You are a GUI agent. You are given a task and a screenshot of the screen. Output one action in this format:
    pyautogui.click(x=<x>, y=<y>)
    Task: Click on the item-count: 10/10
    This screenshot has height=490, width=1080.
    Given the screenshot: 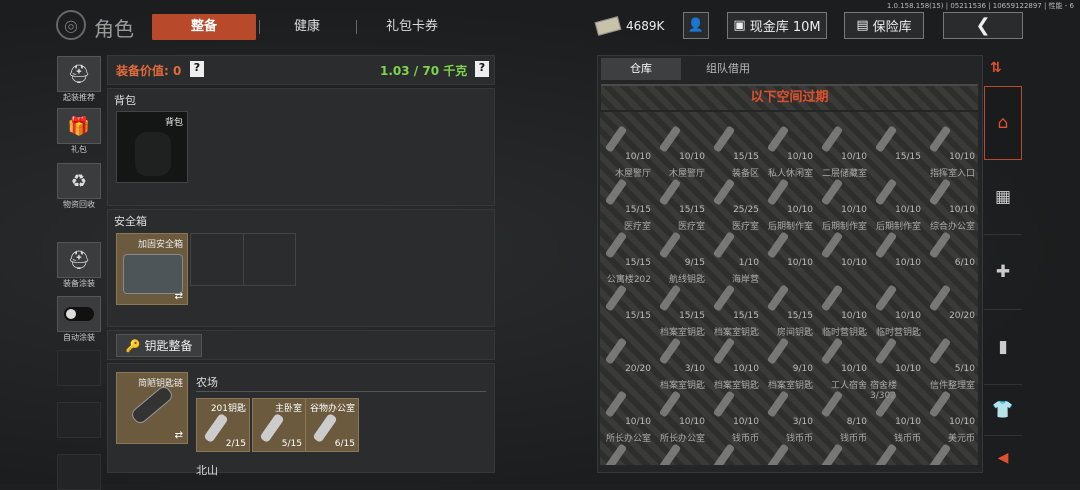 What is the action you would take?
    pyautogui.click(x=746, y=369)
    